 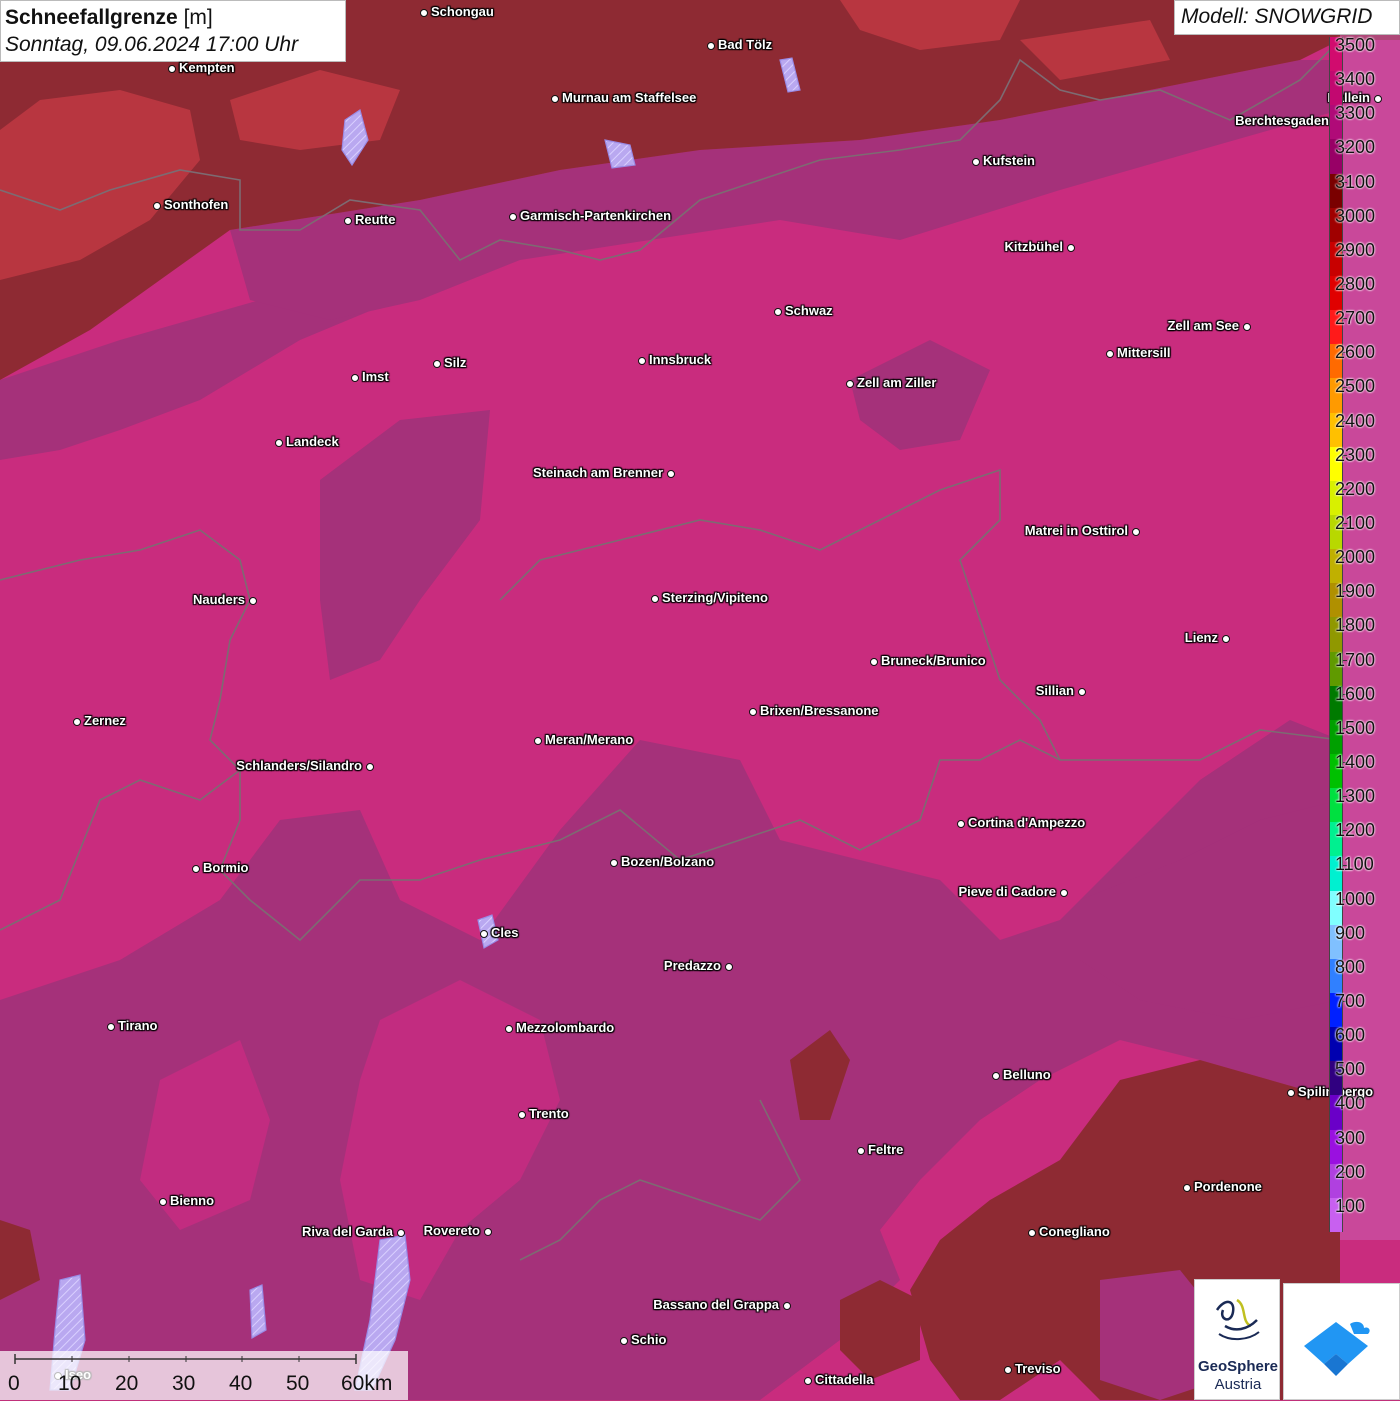 I want to click on city-label: Zell am Ziller, so click(x=897, y=382).